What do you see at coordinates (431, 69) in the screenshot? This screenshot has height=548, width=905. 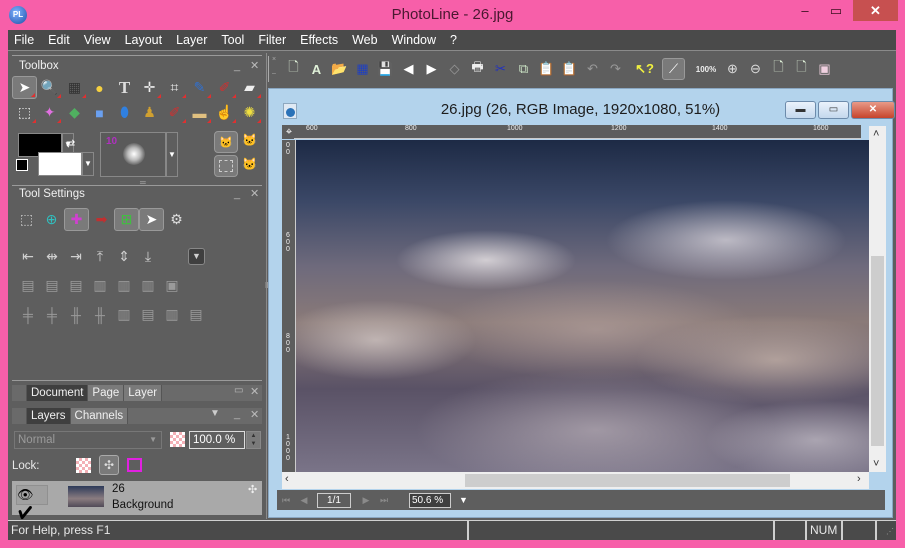 I see `next-icon: ▶` at bounding box center [431, 69].